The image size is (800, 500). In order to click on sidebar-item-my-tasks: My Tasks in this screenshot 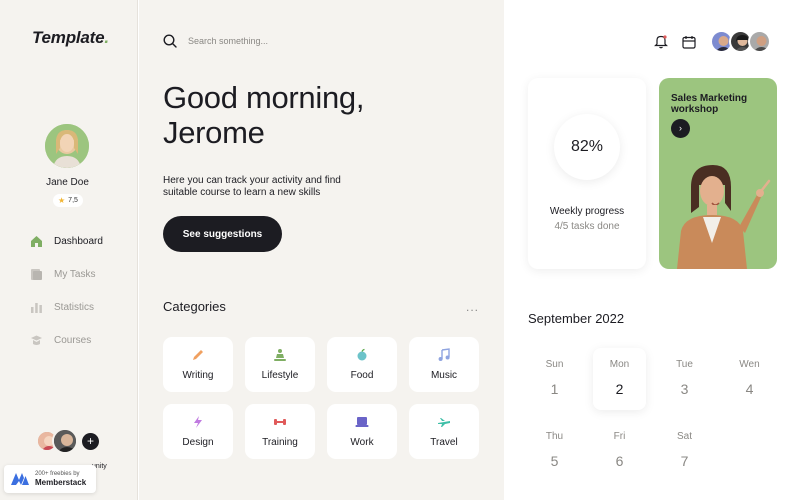, I will do `click(66, 274)`.